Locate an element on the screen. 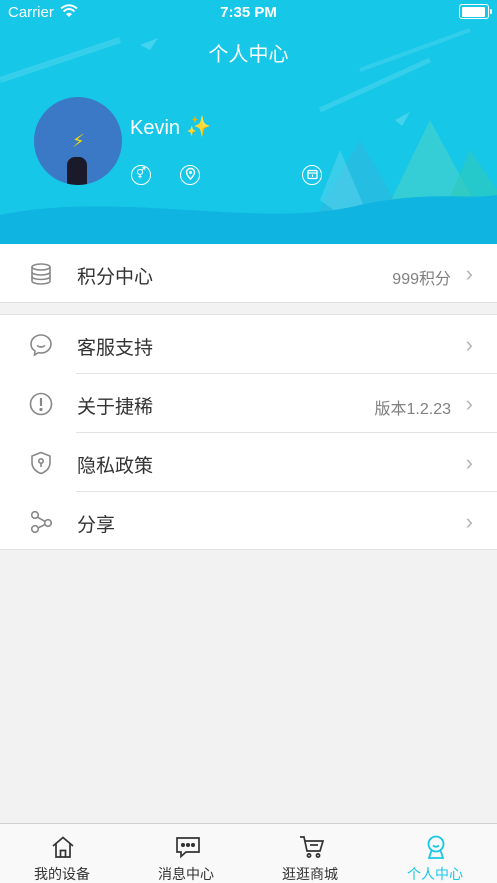 Image resolution: width=497 pixels, height=883 pixels. tab-shop: 逛逛商城 is located at coordinates (310, 853).